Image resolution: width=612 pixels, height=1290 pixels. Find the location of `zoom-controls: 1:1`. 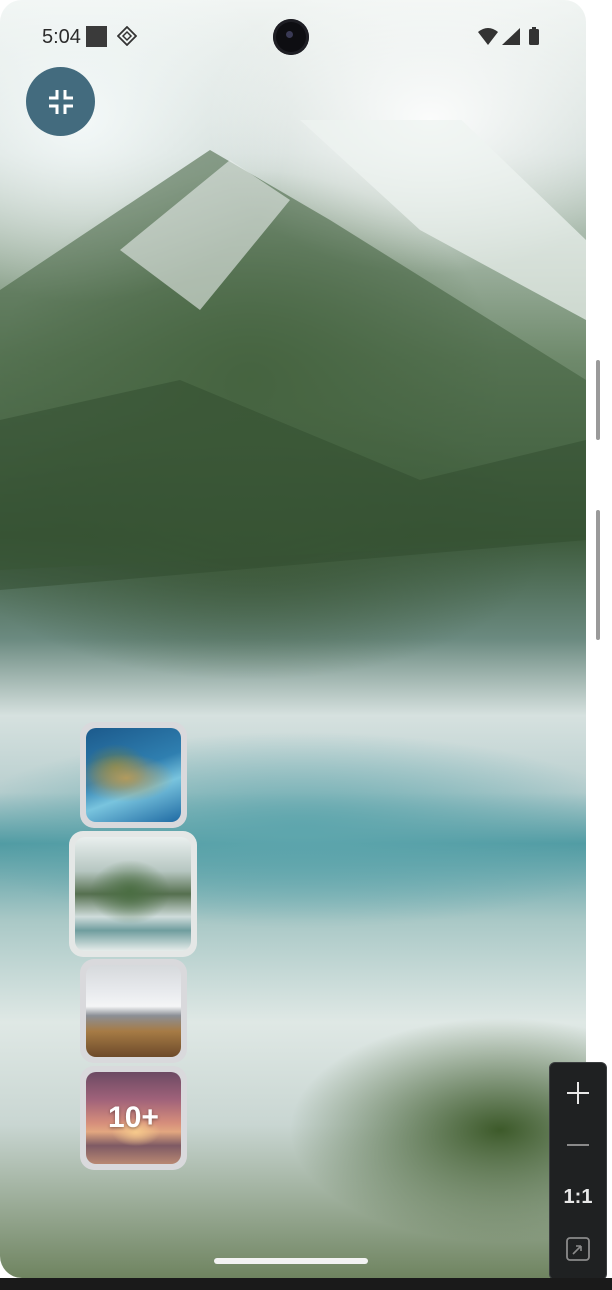

zoom-controls: 1:1 is located at coordinates (578, 1171).